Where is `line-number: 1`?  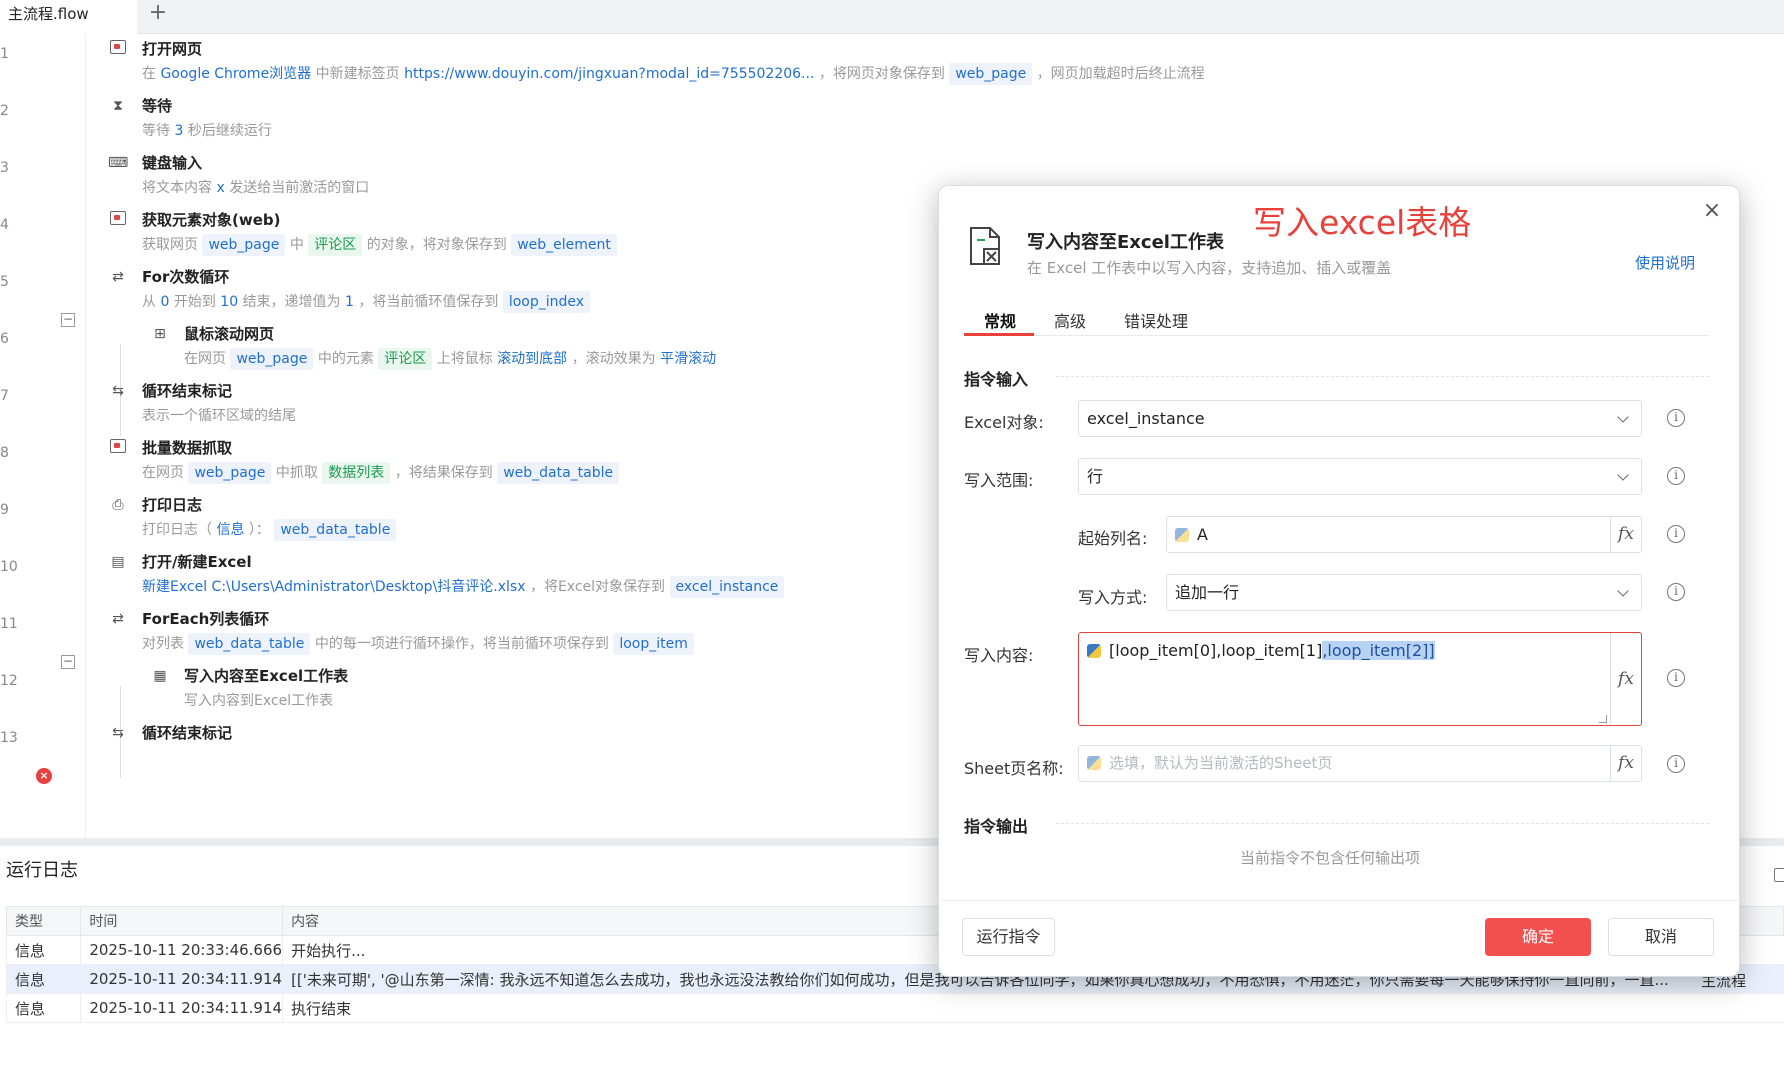
line-number: 1 is located at coordinates (4, 54).